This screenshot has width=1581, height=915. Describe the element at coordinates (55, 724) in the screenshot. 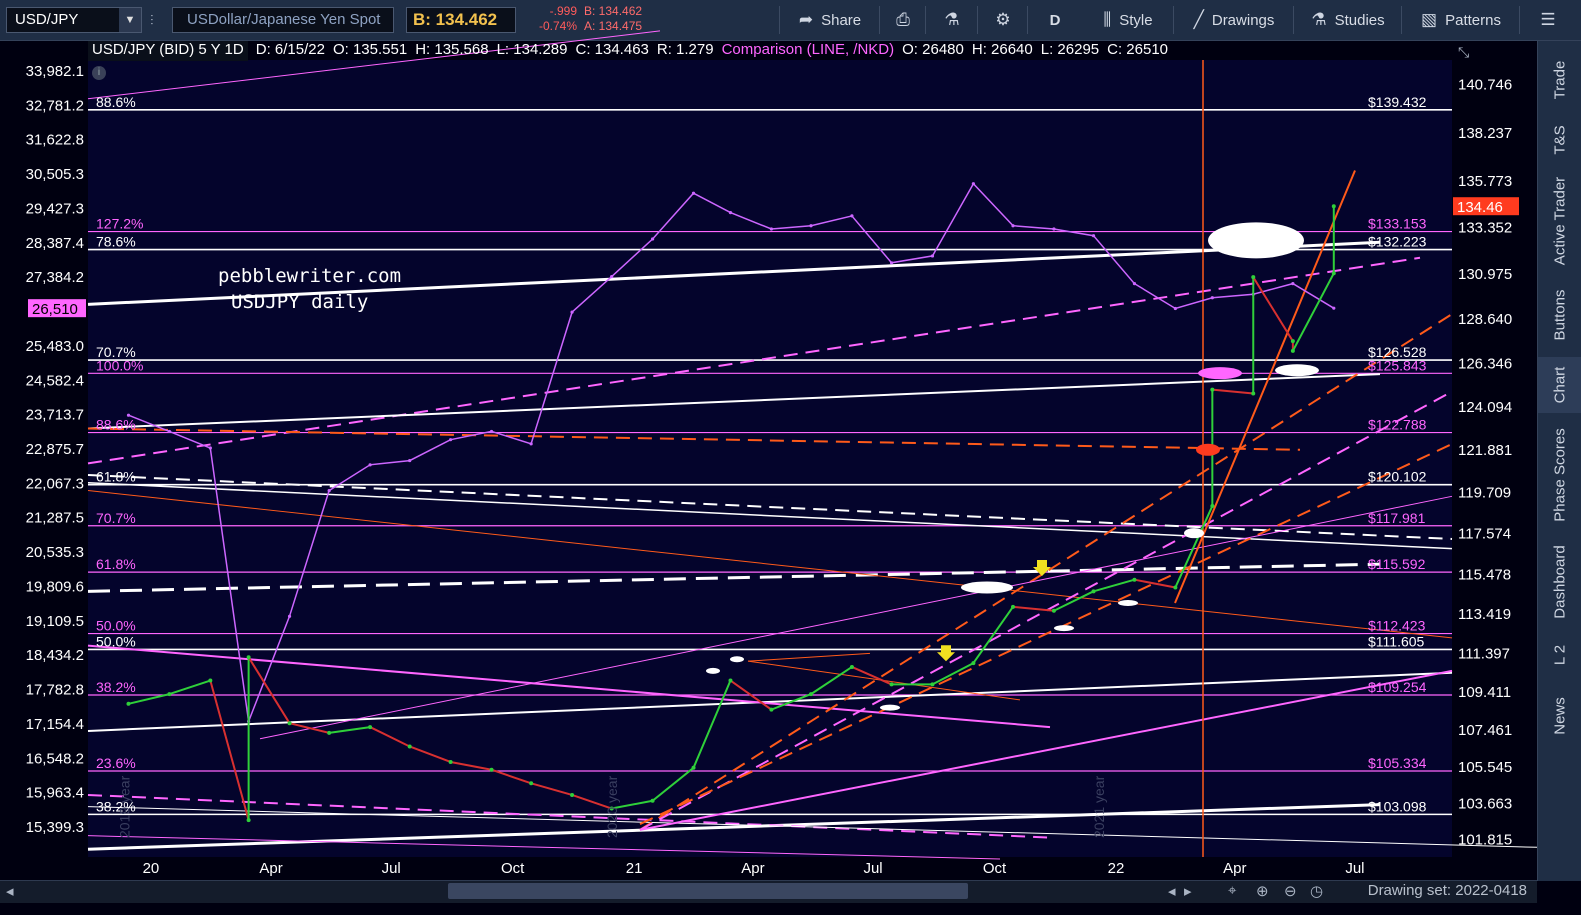

I see `left-tick-label: 17,154.4` at that location.